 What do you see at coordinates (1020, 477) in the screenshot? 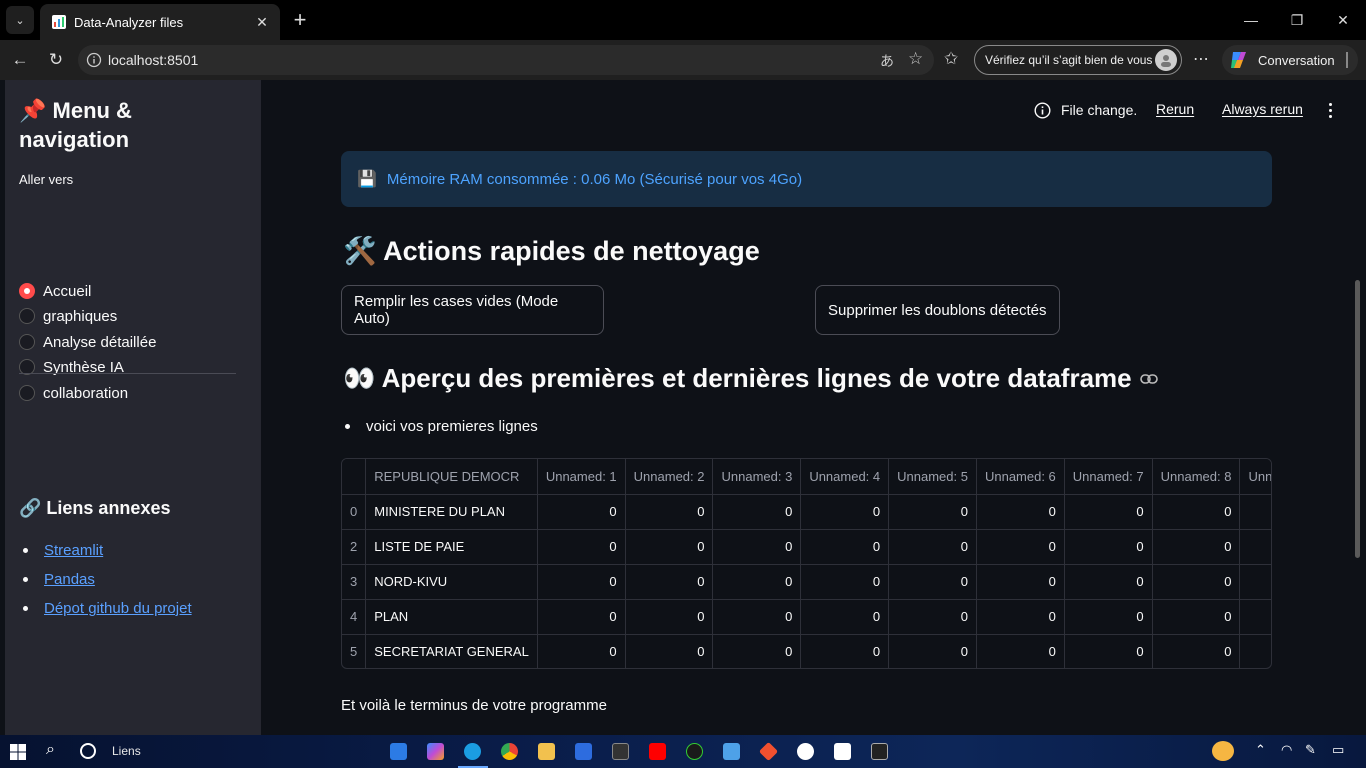
I see `column-header: Unnamed: 6` at bounding box center [1020, 477].